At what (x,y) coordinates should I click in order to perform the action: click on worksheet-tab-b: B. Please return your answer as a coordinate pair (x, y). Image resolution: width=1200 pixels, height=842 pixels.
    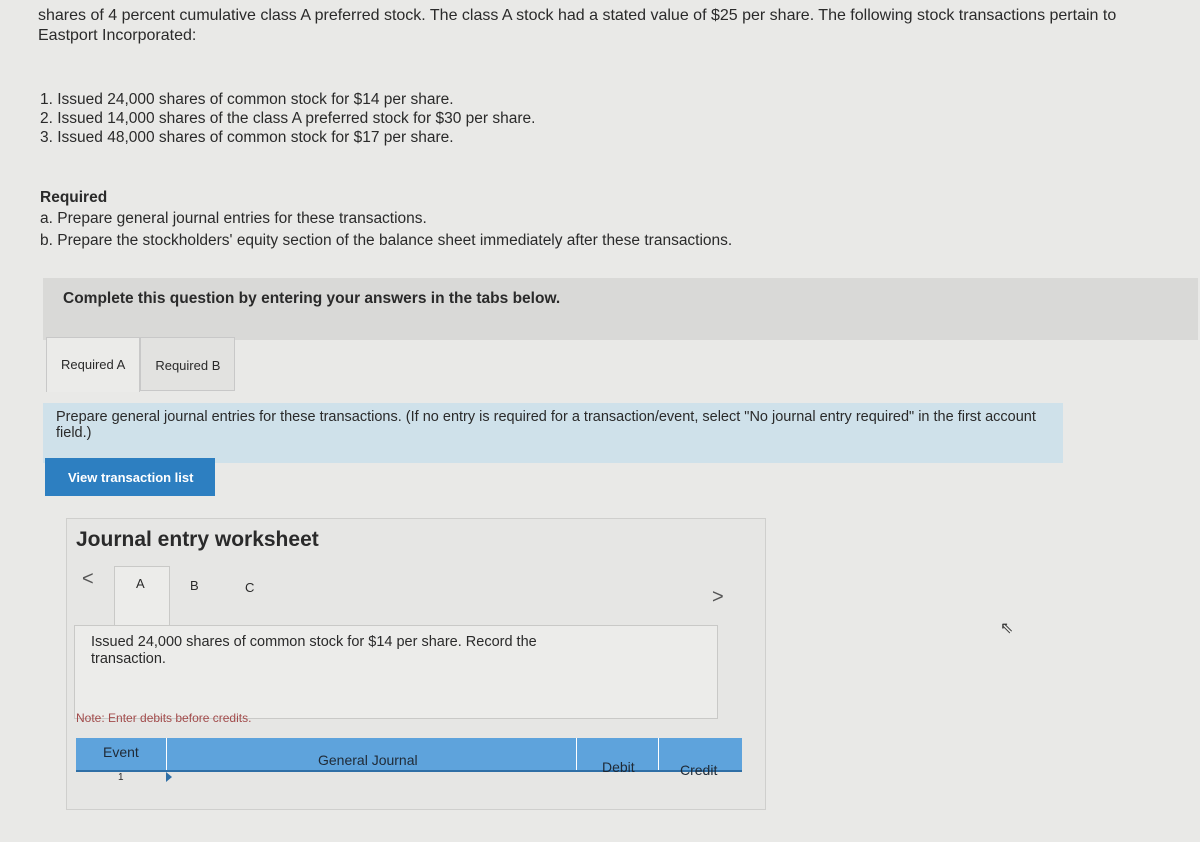
    Looking at the image, I should click on (194, 585).